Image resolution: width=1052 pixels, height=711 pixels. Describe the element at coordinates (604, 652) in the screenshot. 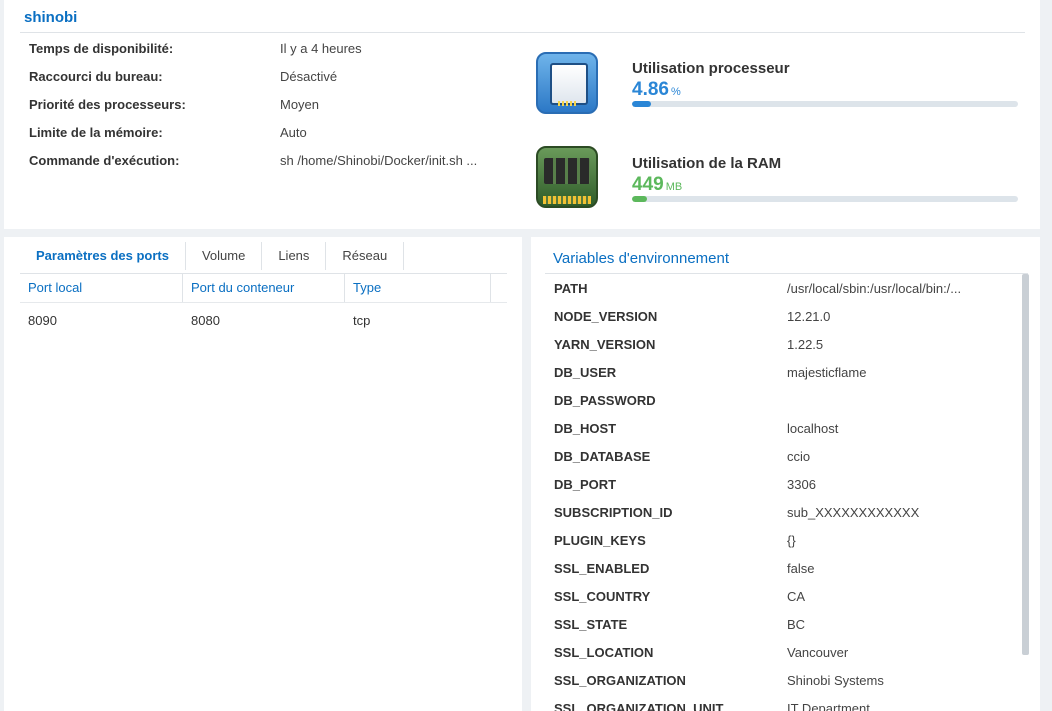

I see `env-var-key: SSL_LOCATION` at that location.